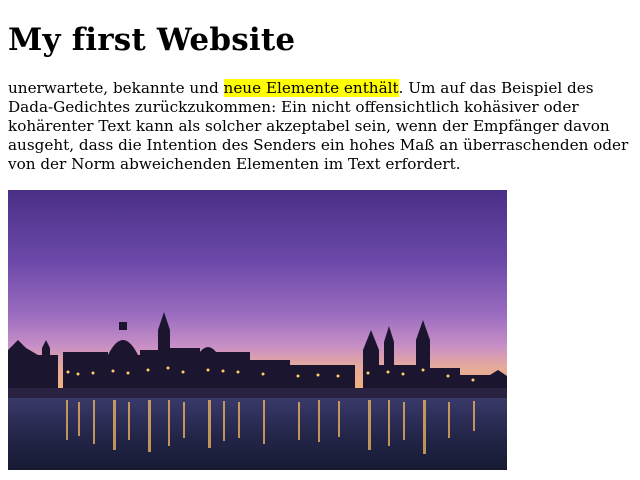 The height and width of the screenshot is (480, 640). Describe the element at coordinates (116, 88) in the screenshot. I see `paragraph-text-start: unerwartete, bekannte und` at that location.